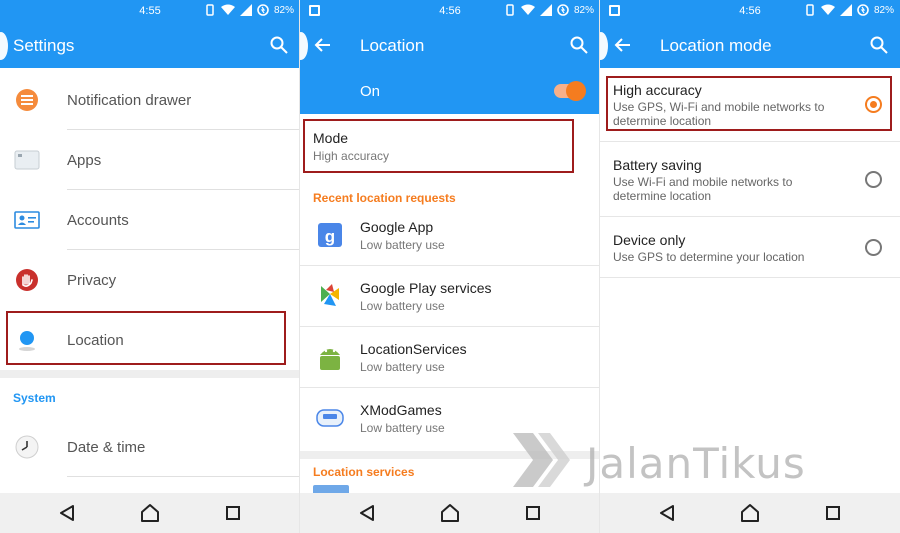 Image resolution: width=900 pixels, height=533 pixels. What do you see at coordinates (146, 338) in the screenshot?
I see `location-highlight-box` at bounding box center [146, 338].